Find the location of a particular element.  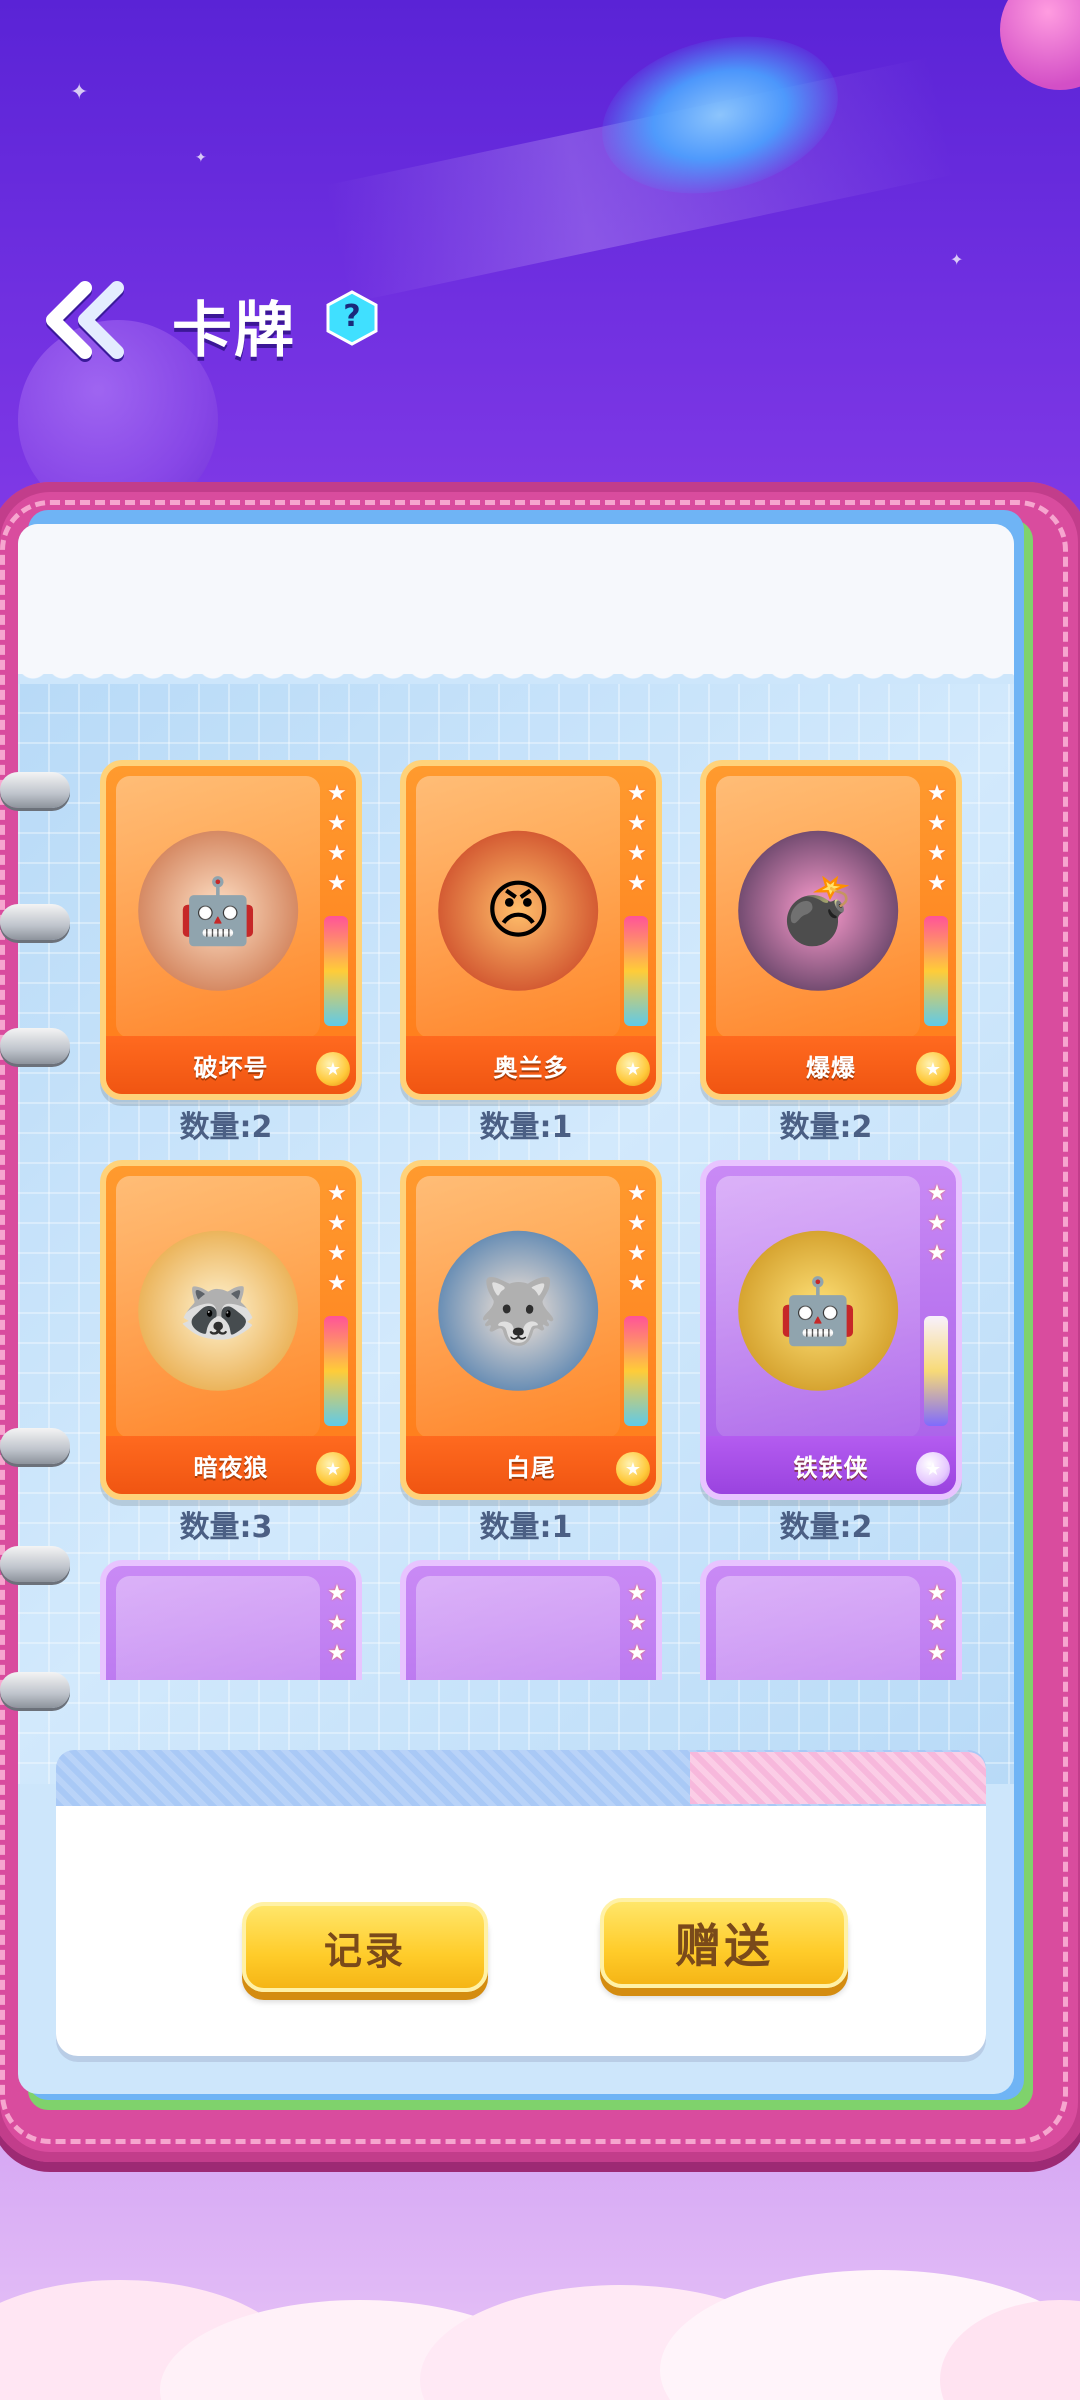

card-name: 暗夜狼 is located at coordinates (231, 1467).